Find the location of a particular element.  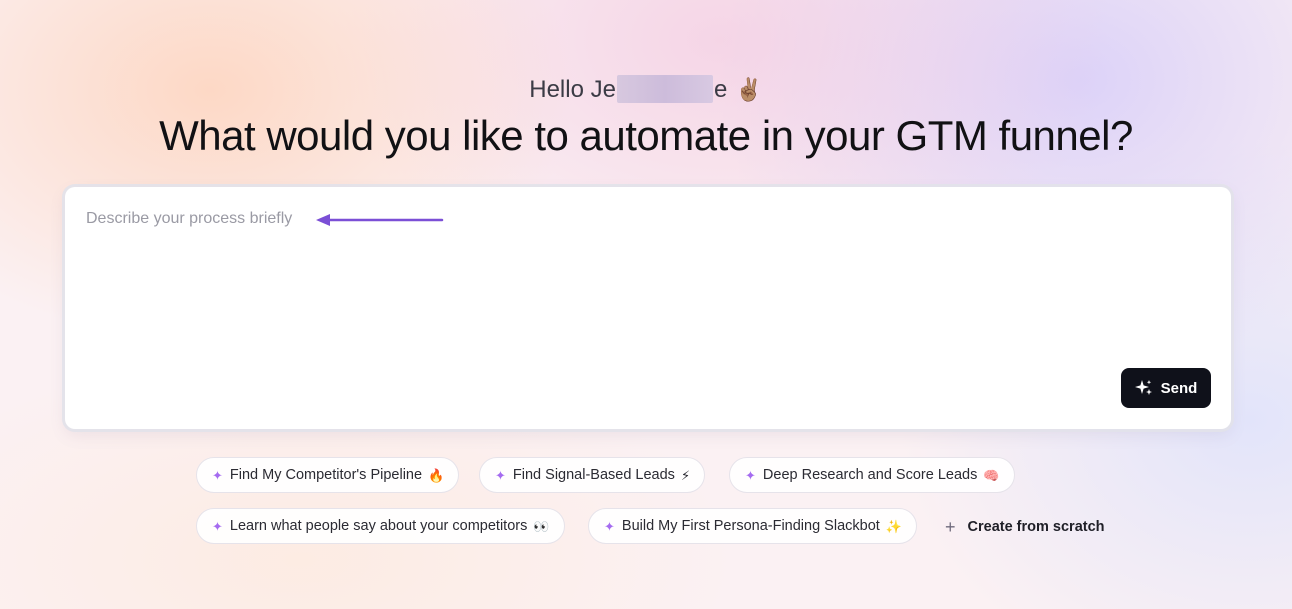

plus-icon: + is located at coordinates (950, 527).